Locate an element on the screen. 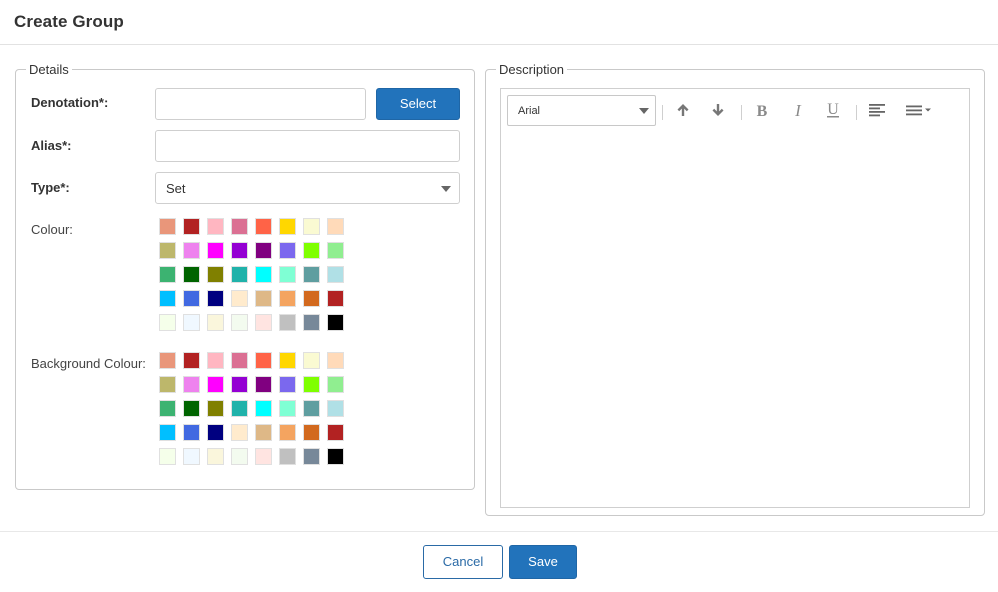 This screenshot has height=592, width=998. line-spacing-icon is located at coordinates (919, 110).